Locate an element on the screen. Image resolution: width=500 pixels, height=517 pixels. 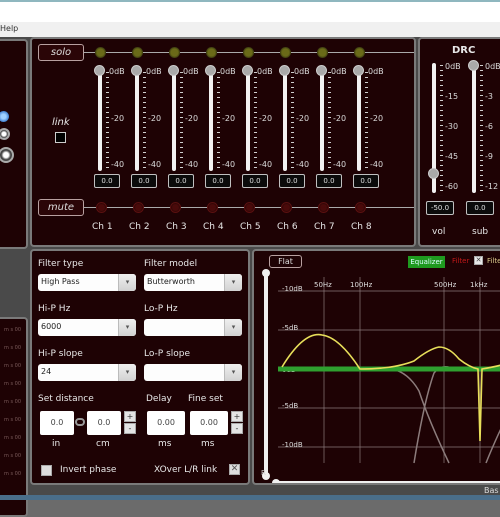
mute-button: mute is located at coordinates (61, 207).